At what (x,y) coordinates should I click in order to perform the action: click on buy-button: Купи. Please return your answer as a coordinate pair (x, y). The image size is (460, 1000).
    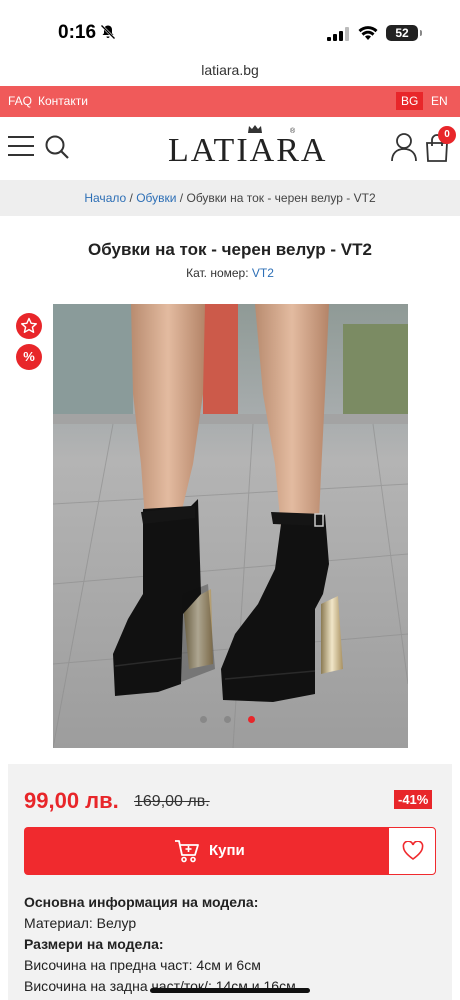
    Looking at the image, I should click on (206, 851).